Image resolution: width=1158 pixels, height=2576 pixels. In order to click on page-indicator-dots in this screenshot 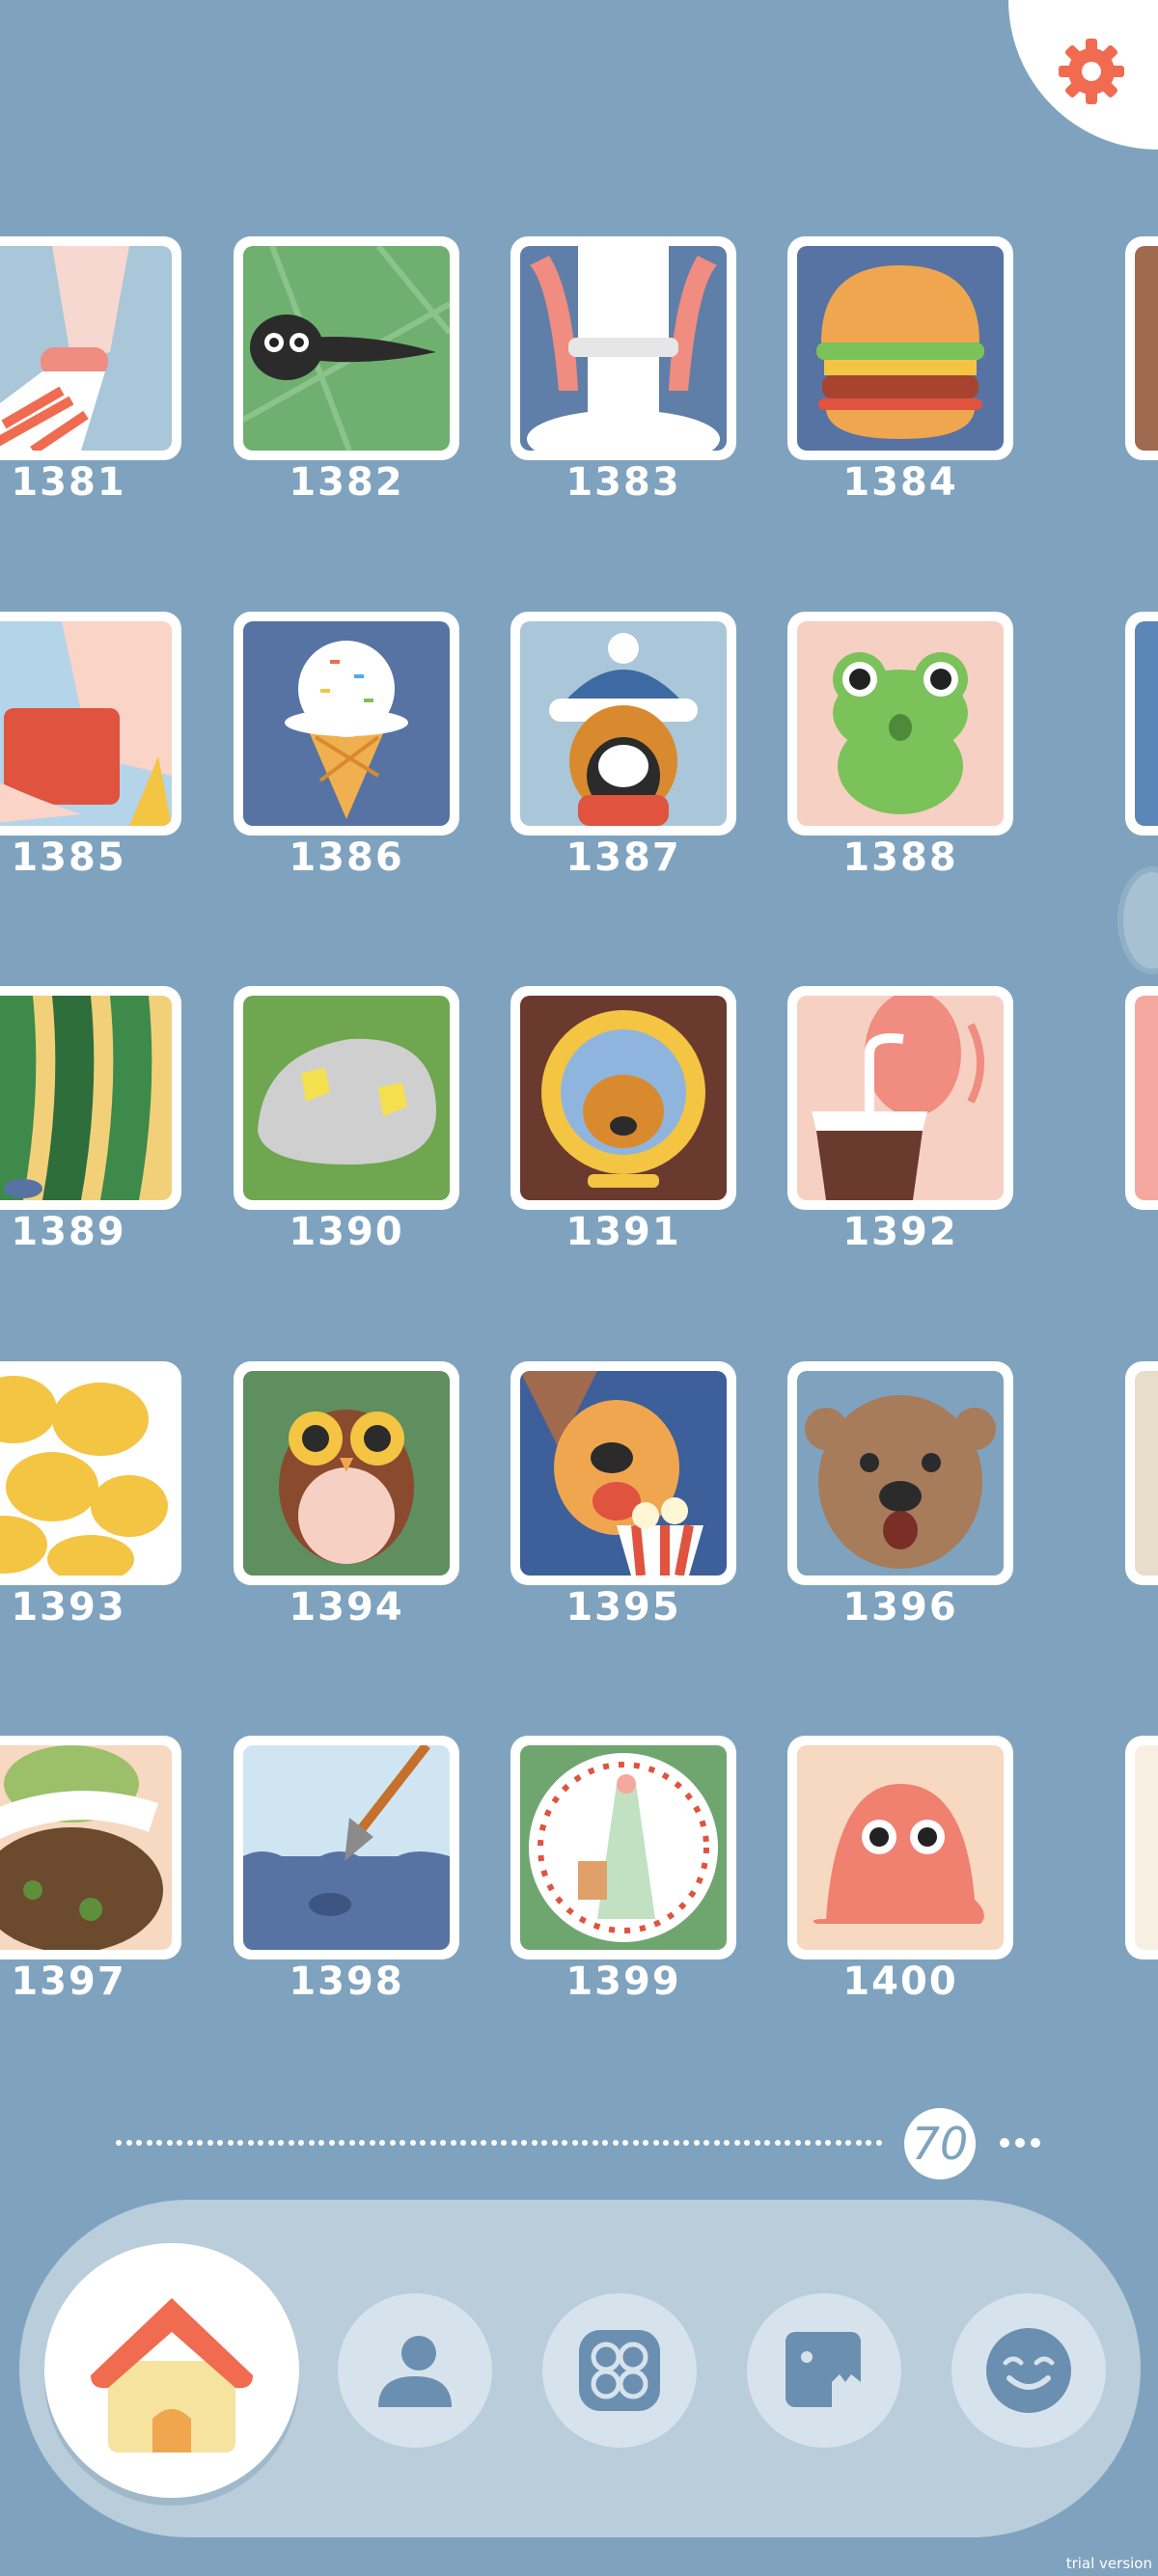, I will do `click(502, 2143)`.